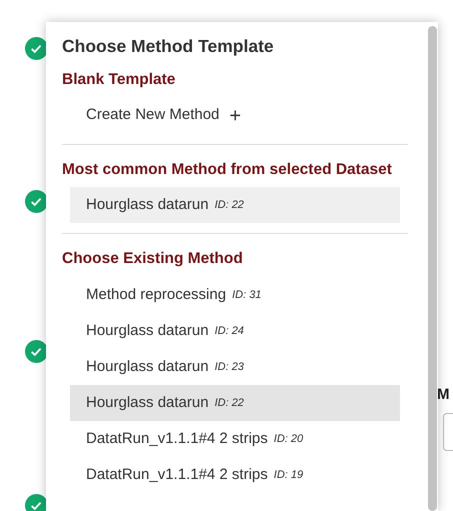  What do you see at coordinates (289, 439) in the screenshot?
I see `method-id: ID: 20` at bounding box center [289, 439].